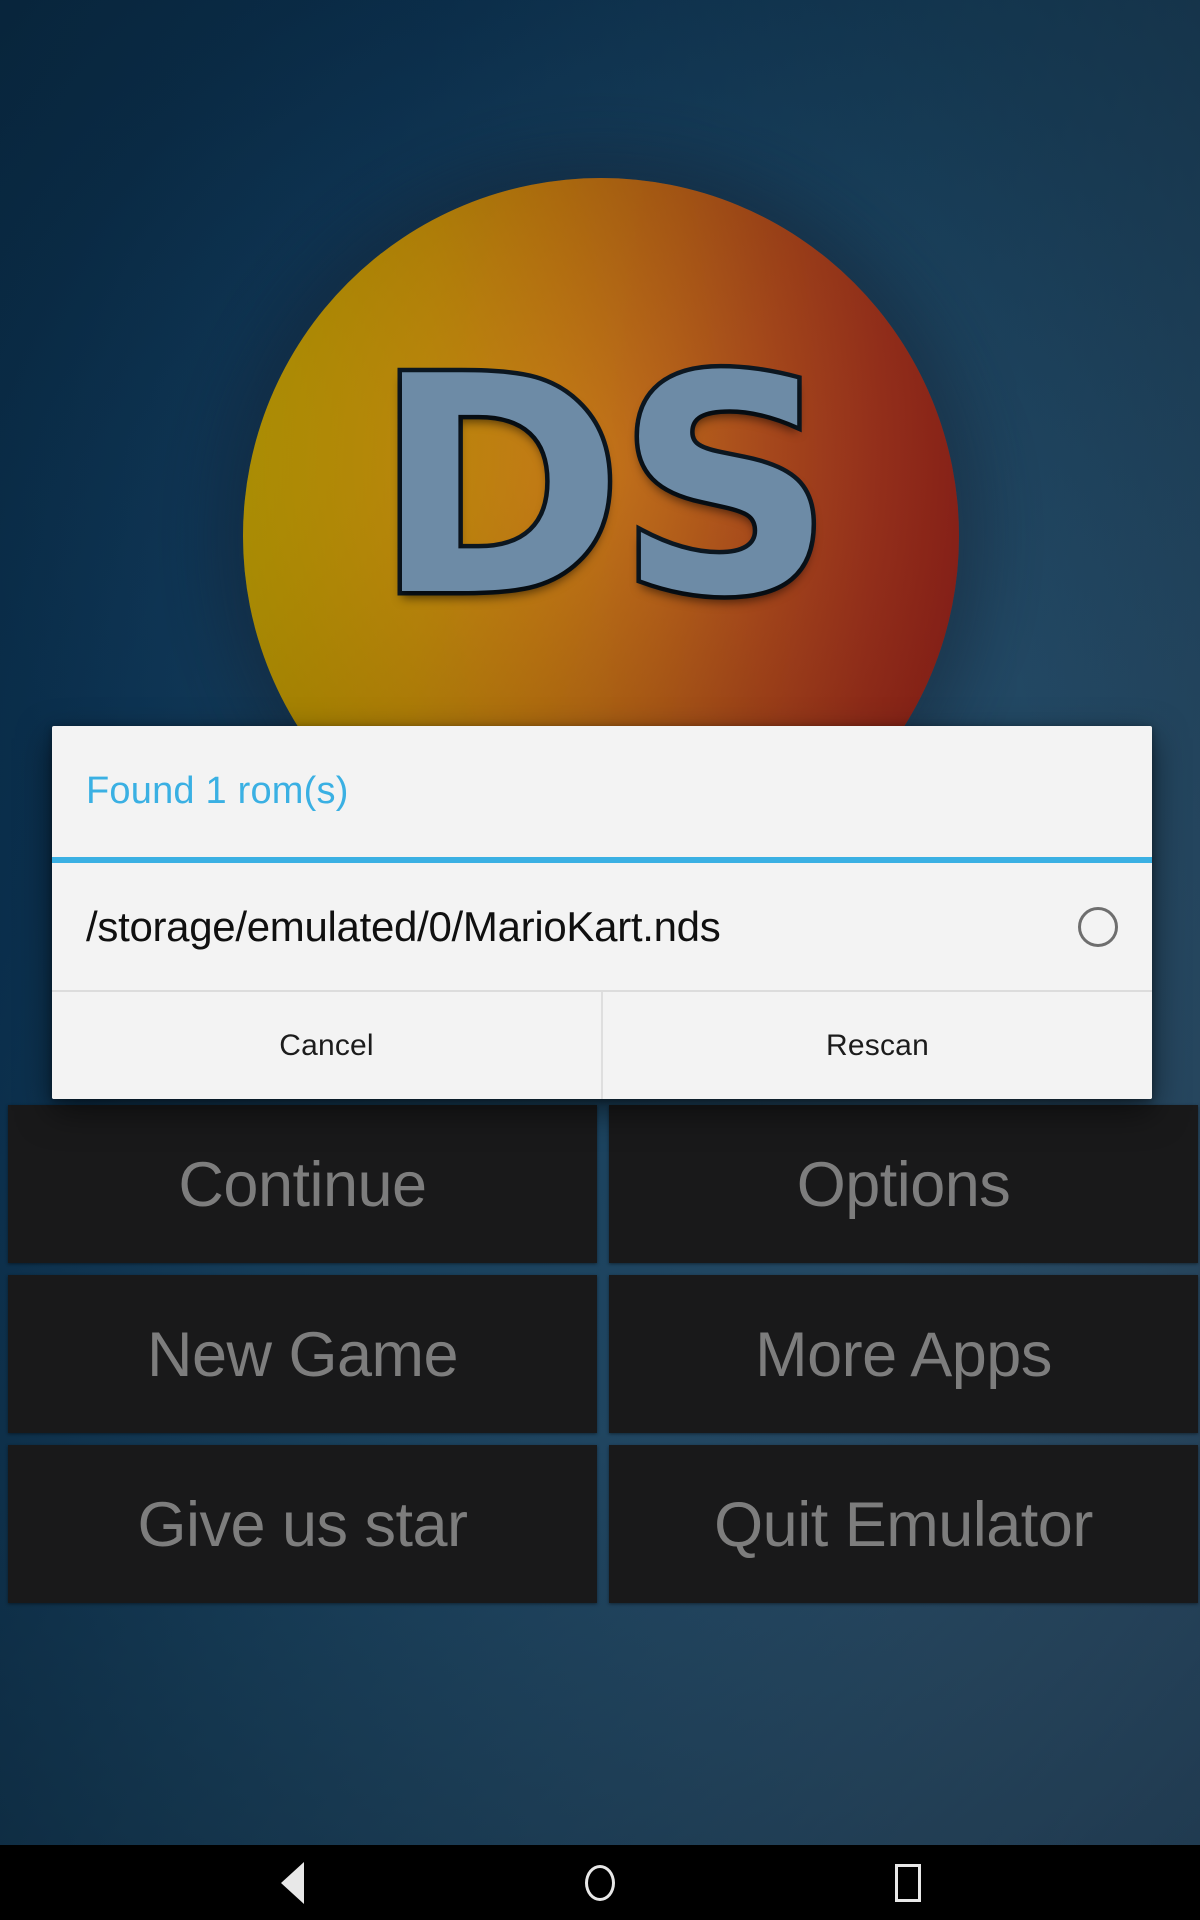 Image resolution: width=1200 pixels, height=1920 pixels. What do you see at coordinates (903, 1184) in the screenshot?
I see `menu-button-options: Options` at bounding box center [903, 1184].